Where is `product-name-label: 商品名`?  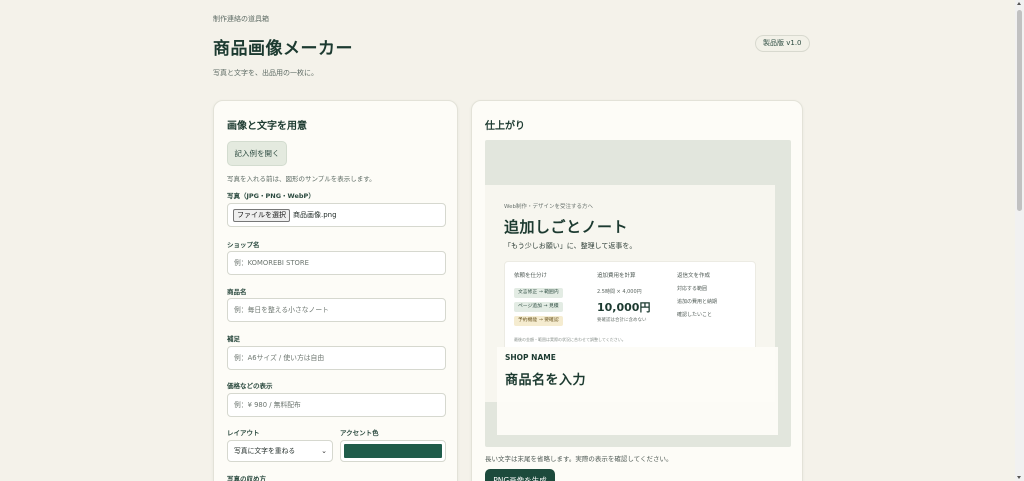 product-name-label: 商品名 is located at coordinates (237, 292).